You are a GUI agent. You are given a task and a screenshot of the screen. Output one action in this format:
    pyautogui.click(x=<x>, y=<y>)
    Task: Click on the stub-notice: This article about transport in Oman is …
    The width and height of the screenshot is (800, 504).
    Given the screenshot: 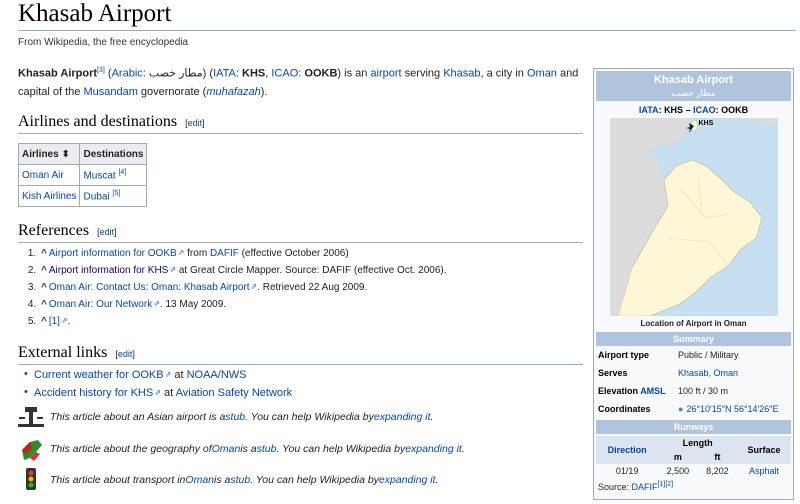 What is the action you would take?
    pyautogui.click(x=228, y=480)
    